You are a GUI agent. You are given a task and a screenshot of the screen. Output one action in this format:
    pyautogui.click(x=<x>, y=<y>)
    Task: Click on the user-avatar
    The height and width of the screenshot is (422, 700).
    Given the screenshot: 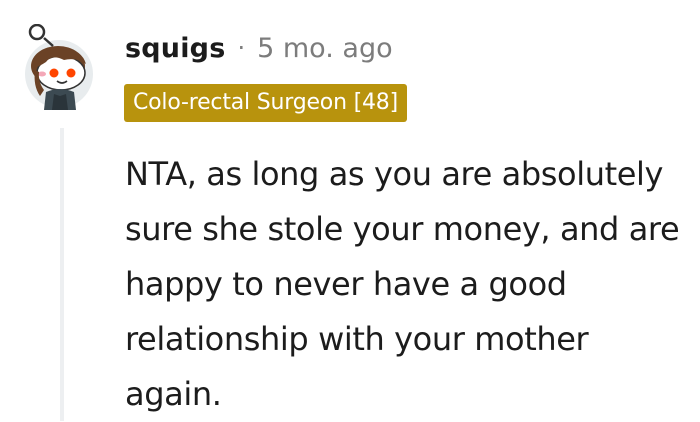 What is the action you would take?
    pyautogui.click(x=59, y=66)
    